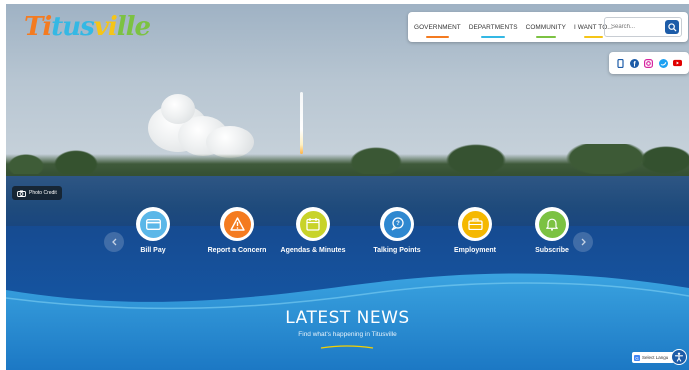 The image size is (689, 370). What do you see at coordinates (21, 193) in the screenshot?
I see `camera-icon` at bounding box center [21, 193].